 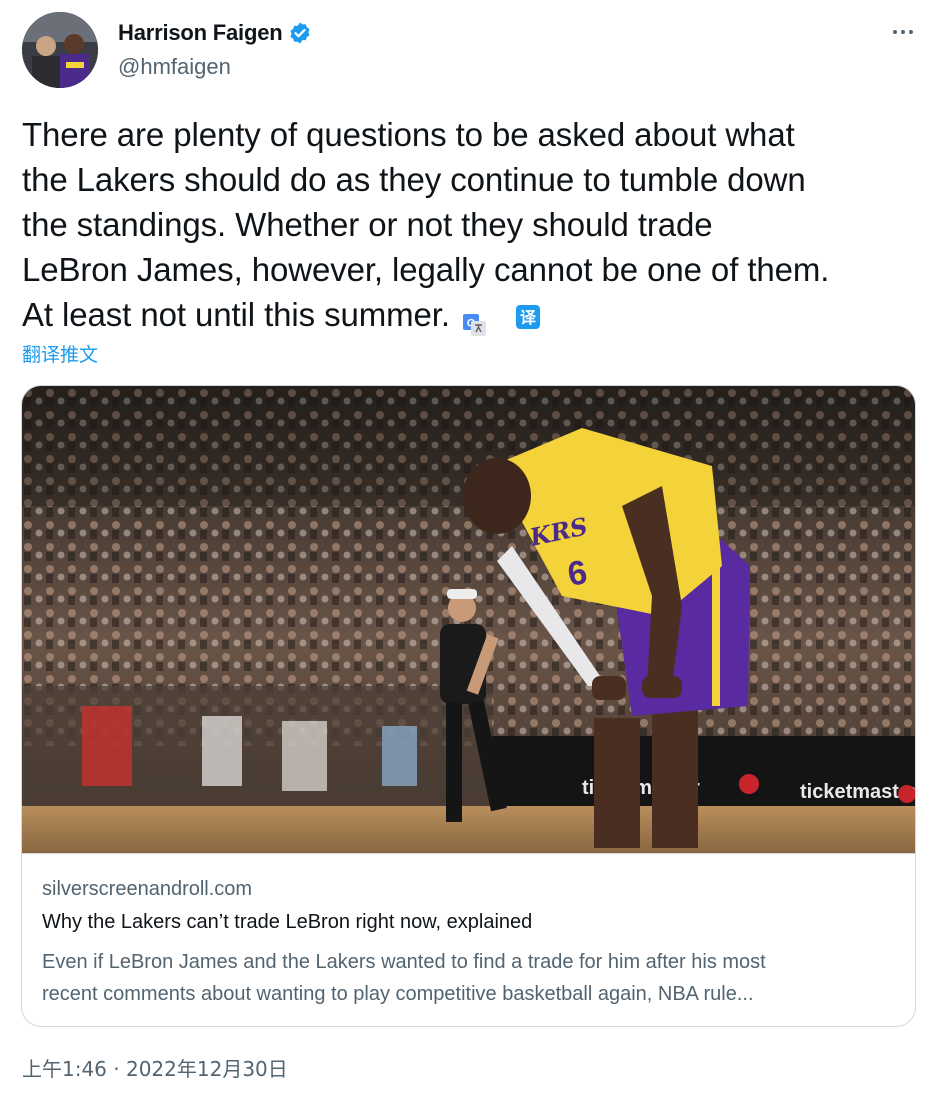 What do you see at coordinates (475, 320) in the screenshot?
I see `google-translate-icon: G` at bounding box center [475, 320].